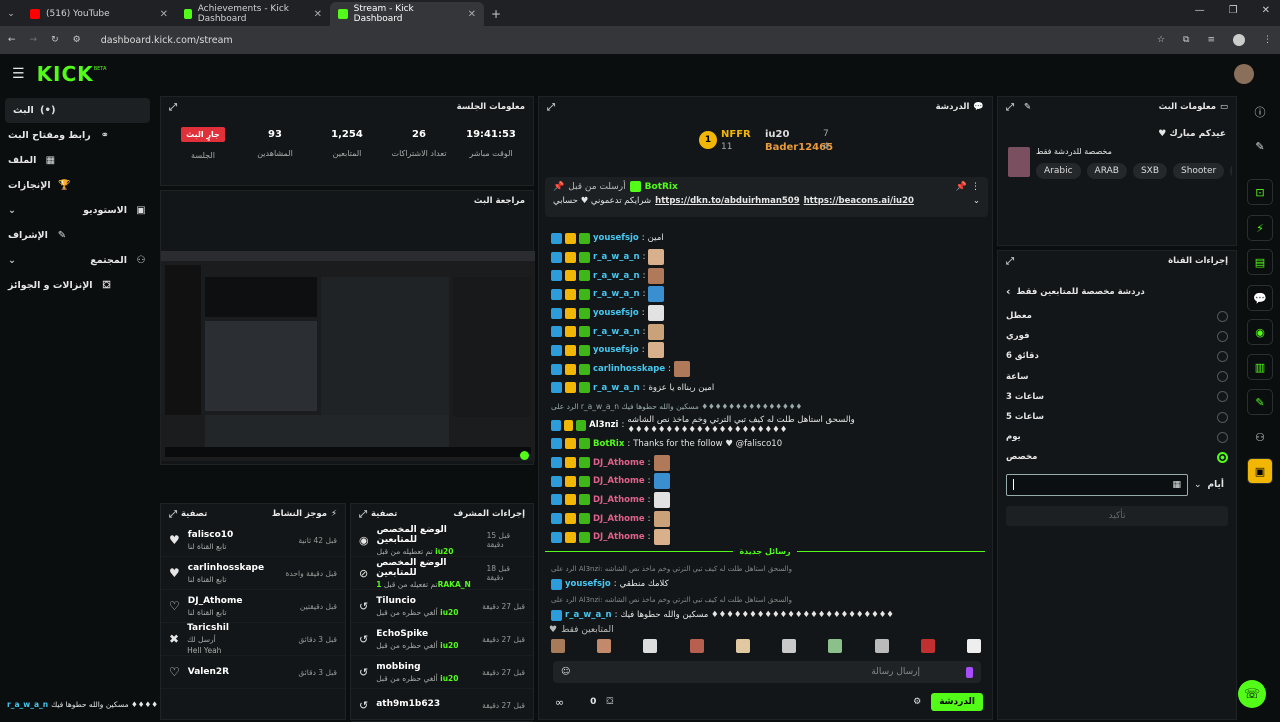  Describe the element at coordinates (761, 313) in the screenshot. I see `chat-message: yousefsjo:` at that location.